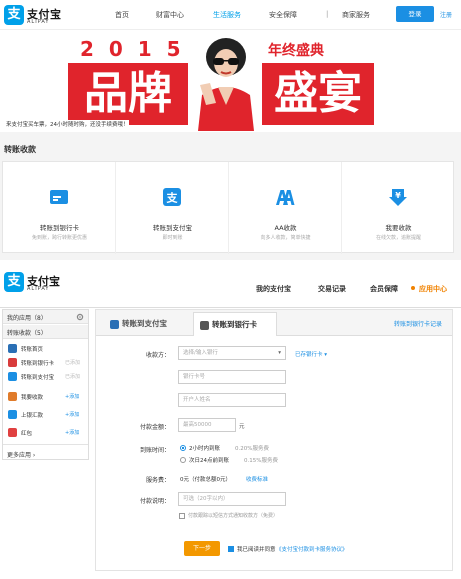  What do you see at coordinates (38, 378) in the screenshot?
I see `sidebar-item-label: 转账到支付宝` at bounding box center [38, 378].